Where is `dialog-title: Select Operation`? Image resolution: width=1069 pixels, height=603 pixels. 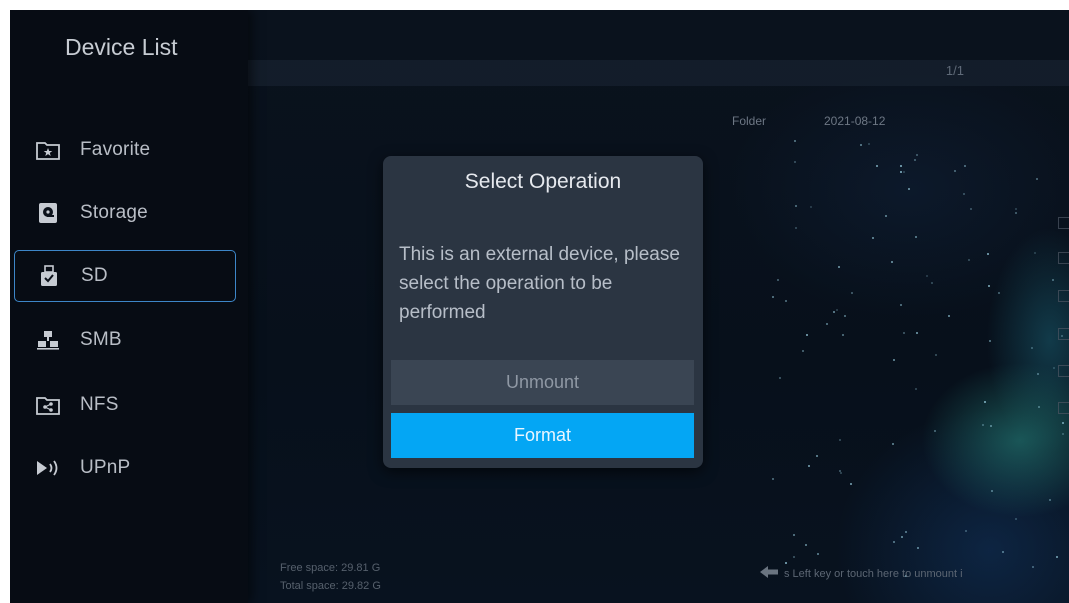 dialog-title: Select Operation is located at coordinates (543, 181).